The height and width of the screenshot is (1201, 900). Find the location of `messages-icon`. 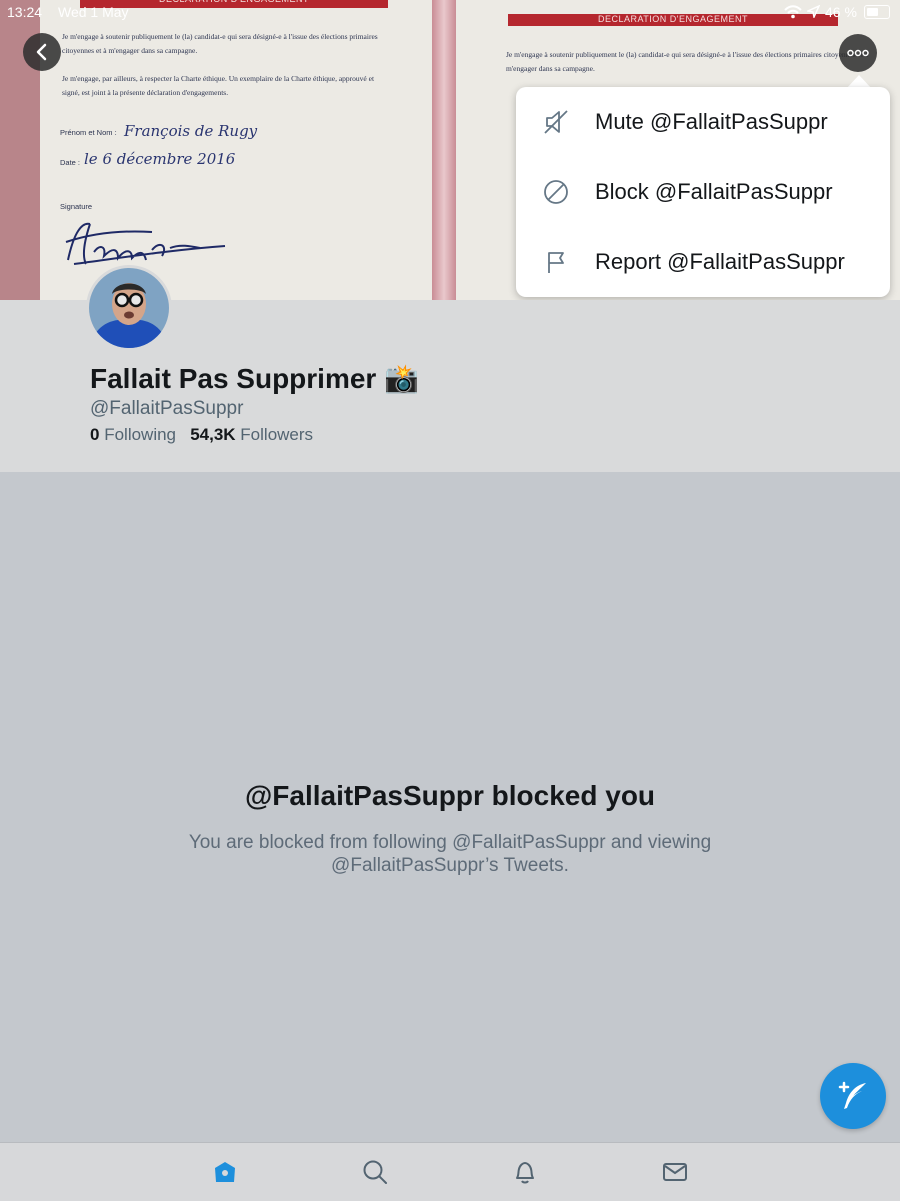

messages-icon is located at coordinates (675, 1172).